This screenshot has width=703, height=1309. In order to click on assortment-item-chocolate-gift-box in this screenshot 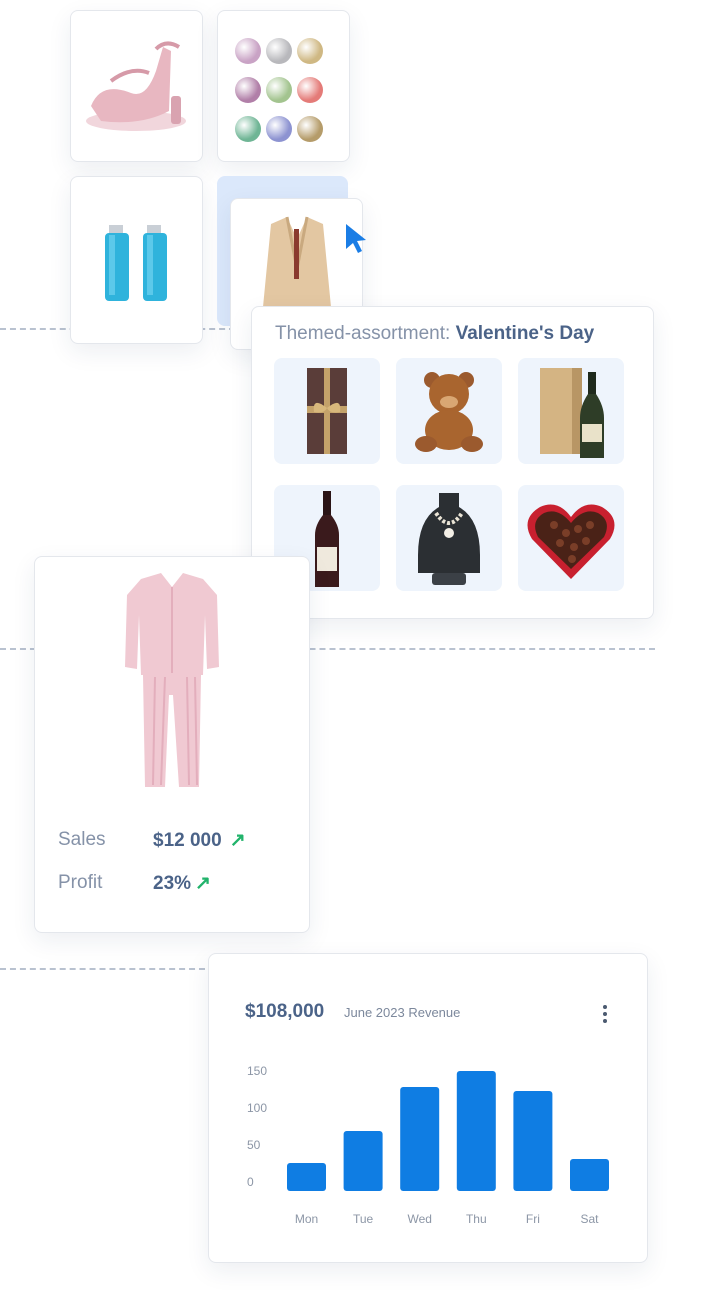, I will do `click(327, 411)`.